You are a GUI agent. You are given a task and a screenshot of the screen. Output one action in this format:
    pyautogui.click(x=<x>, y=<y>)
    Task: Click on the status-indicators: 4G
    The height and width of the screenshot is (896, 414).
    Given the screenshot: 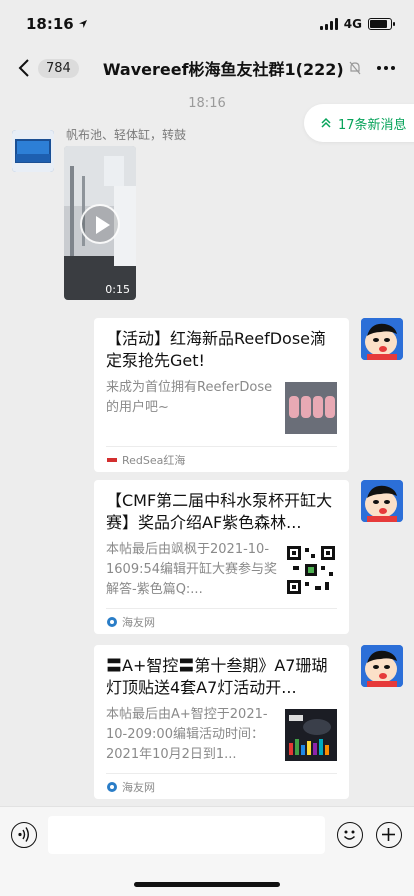 What is the action you would take?
    pyautogui.click(x=357, y=24)
    